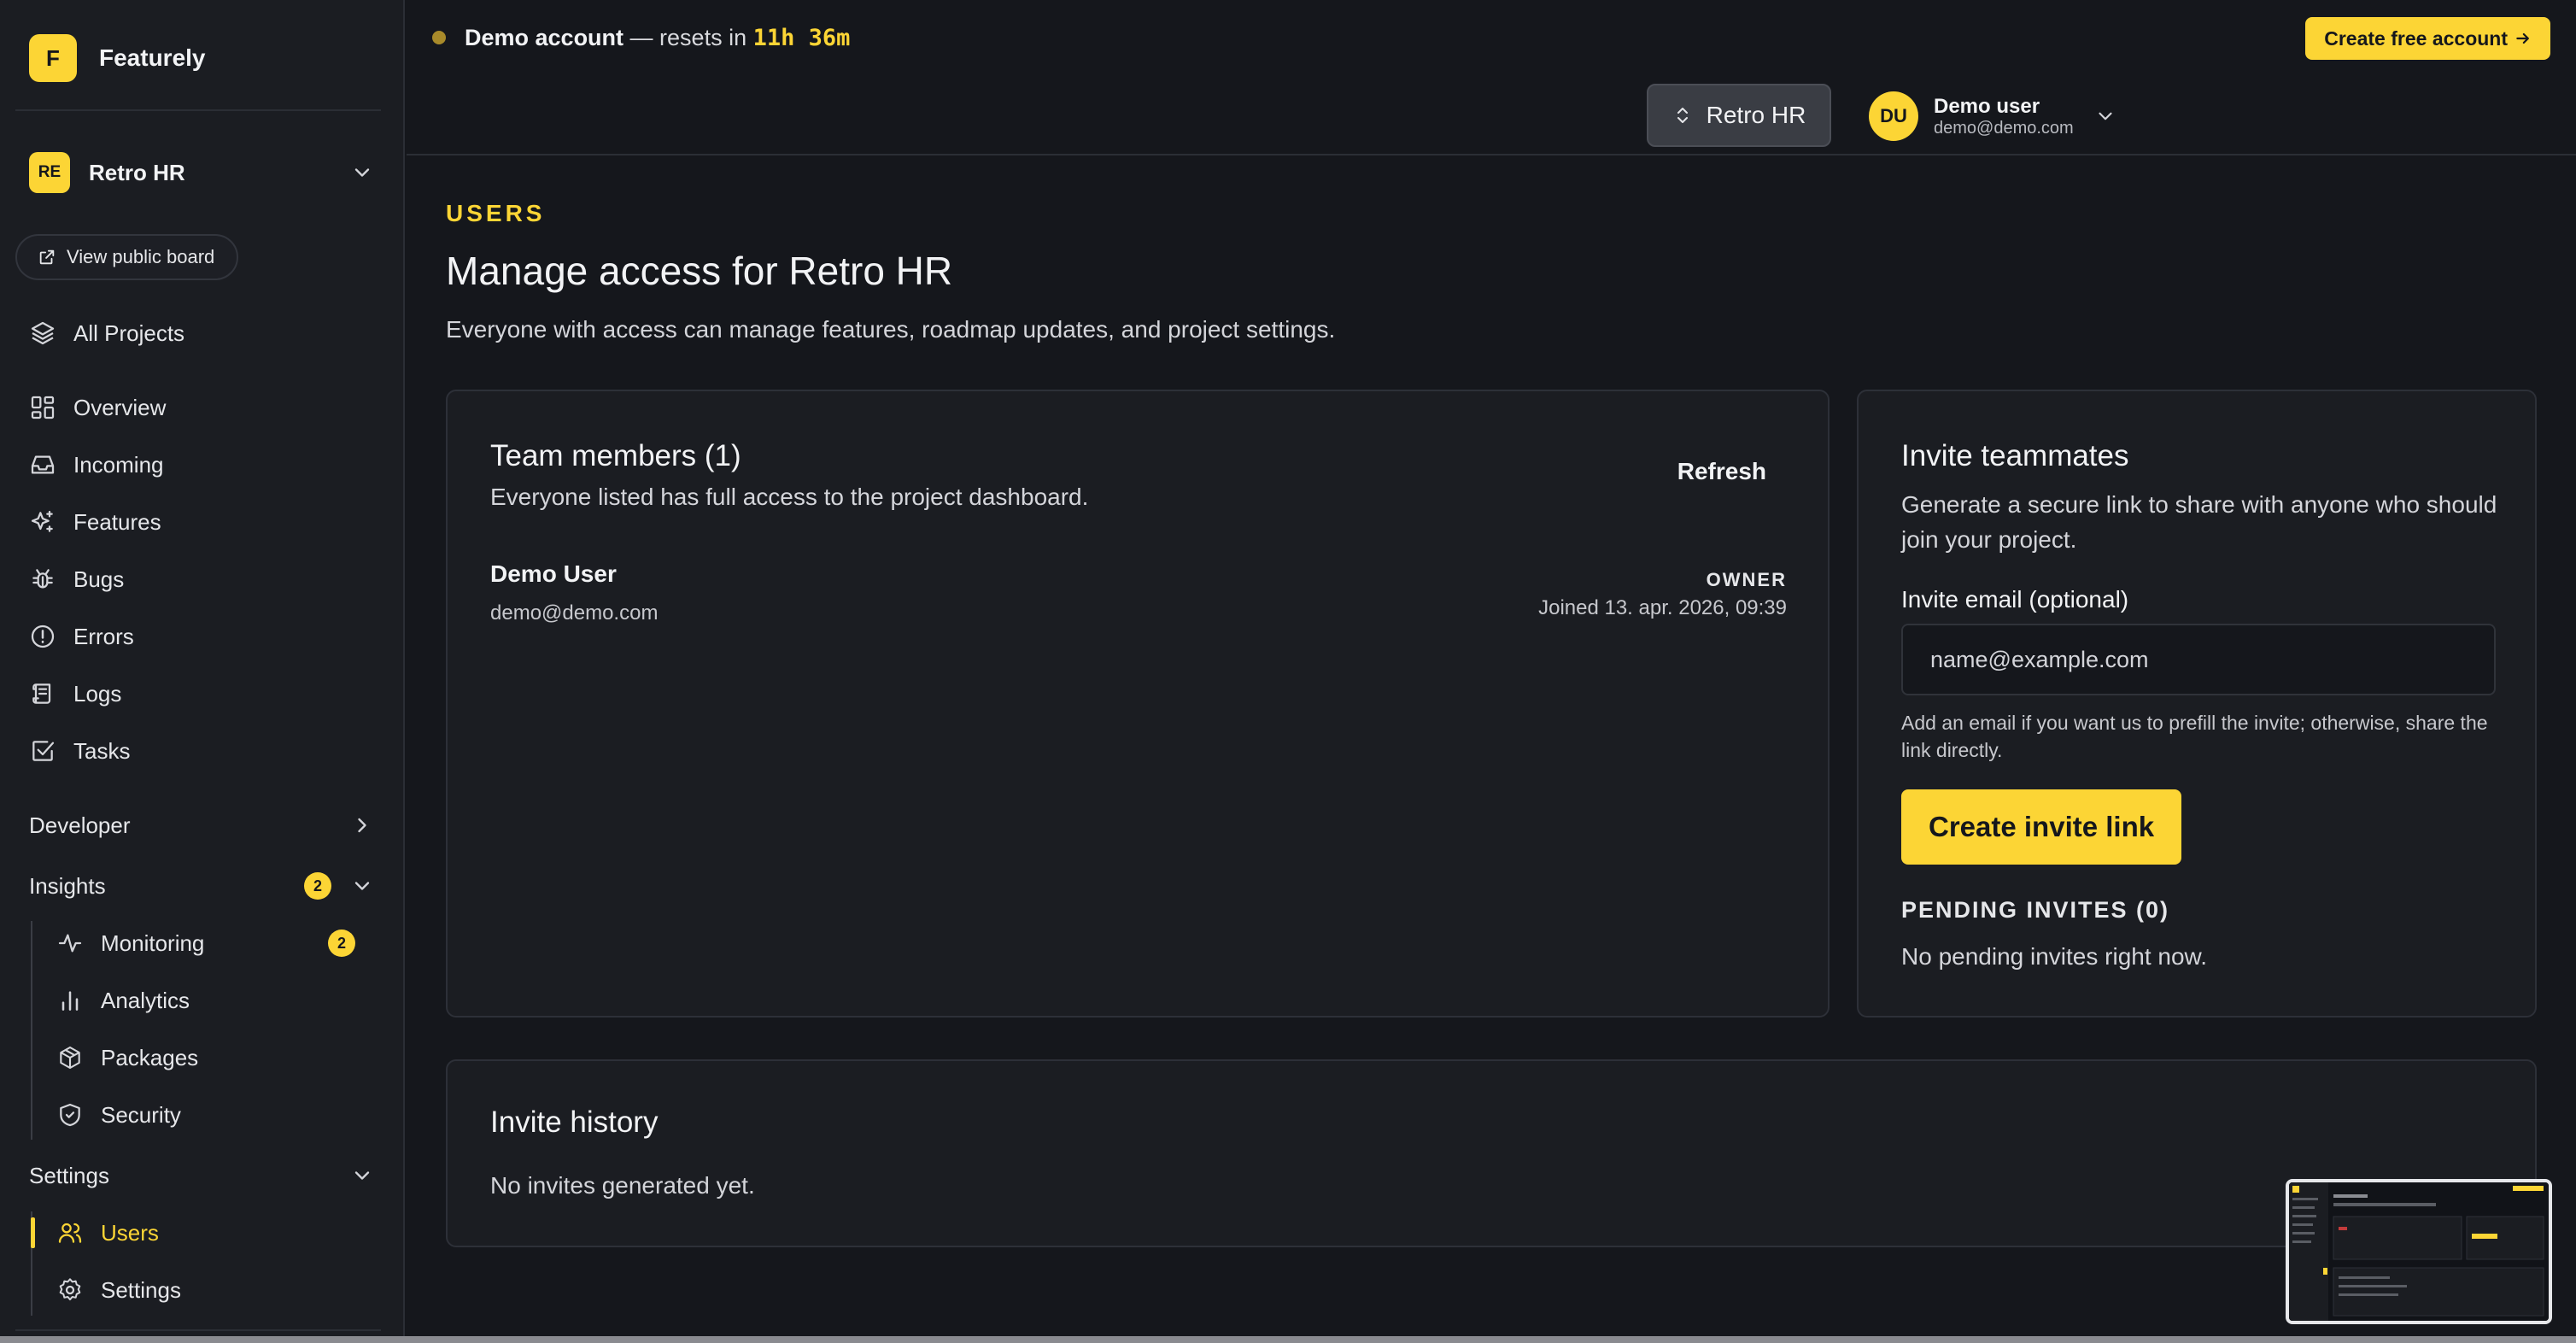  What do you see at coordinates (362, 825) in the screenshot?
I see `chevron-right-icon` at bounding box center [362, 825].